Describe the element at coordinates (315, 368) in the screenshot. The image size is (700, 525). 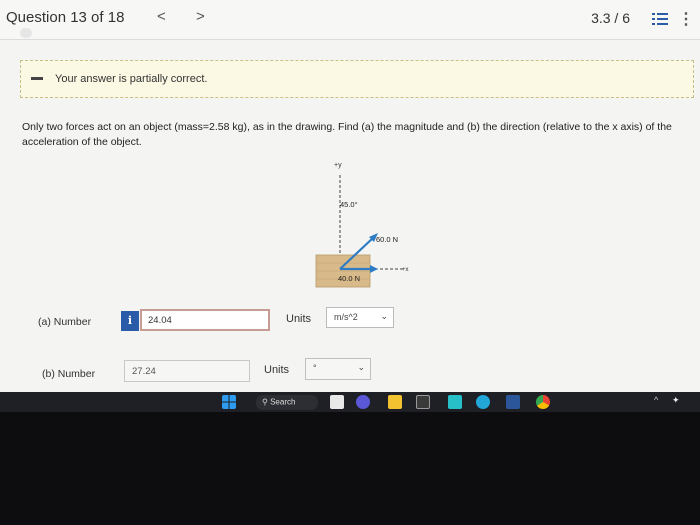
I see `part-b-units-value: °` at that location.